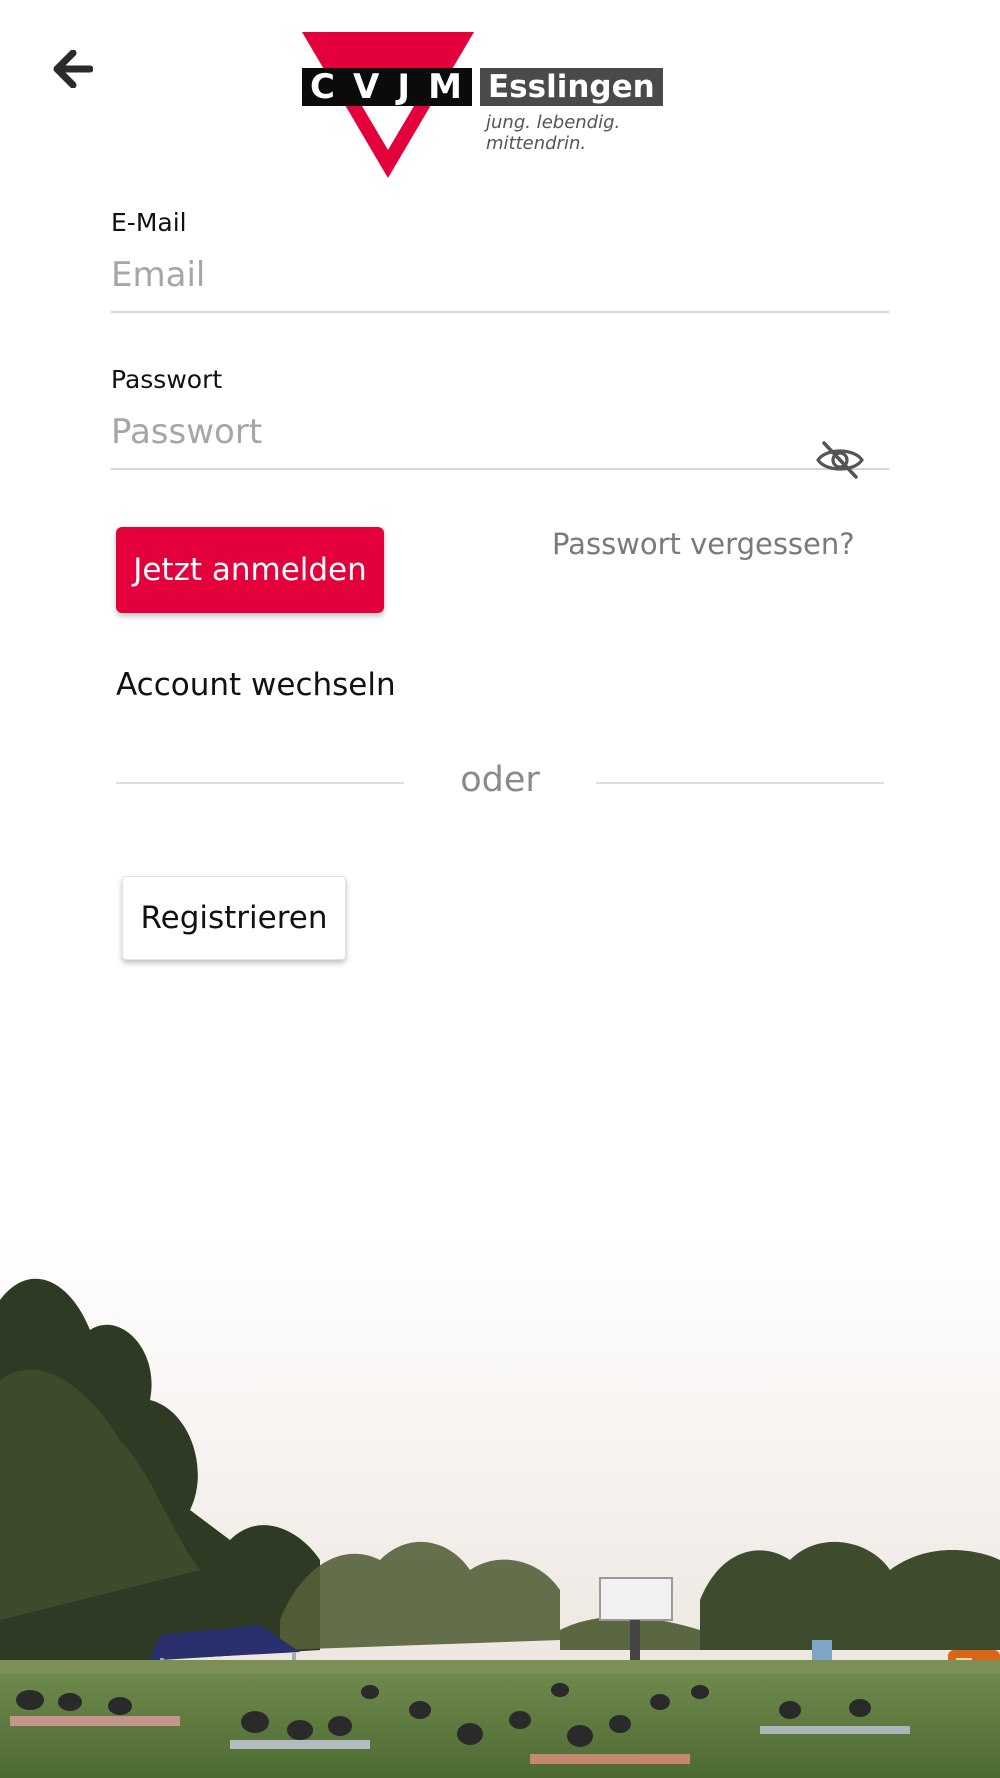  Describe the element at coordinates (740, 783) in the screenshot. I see `divider-line-right` at that location.